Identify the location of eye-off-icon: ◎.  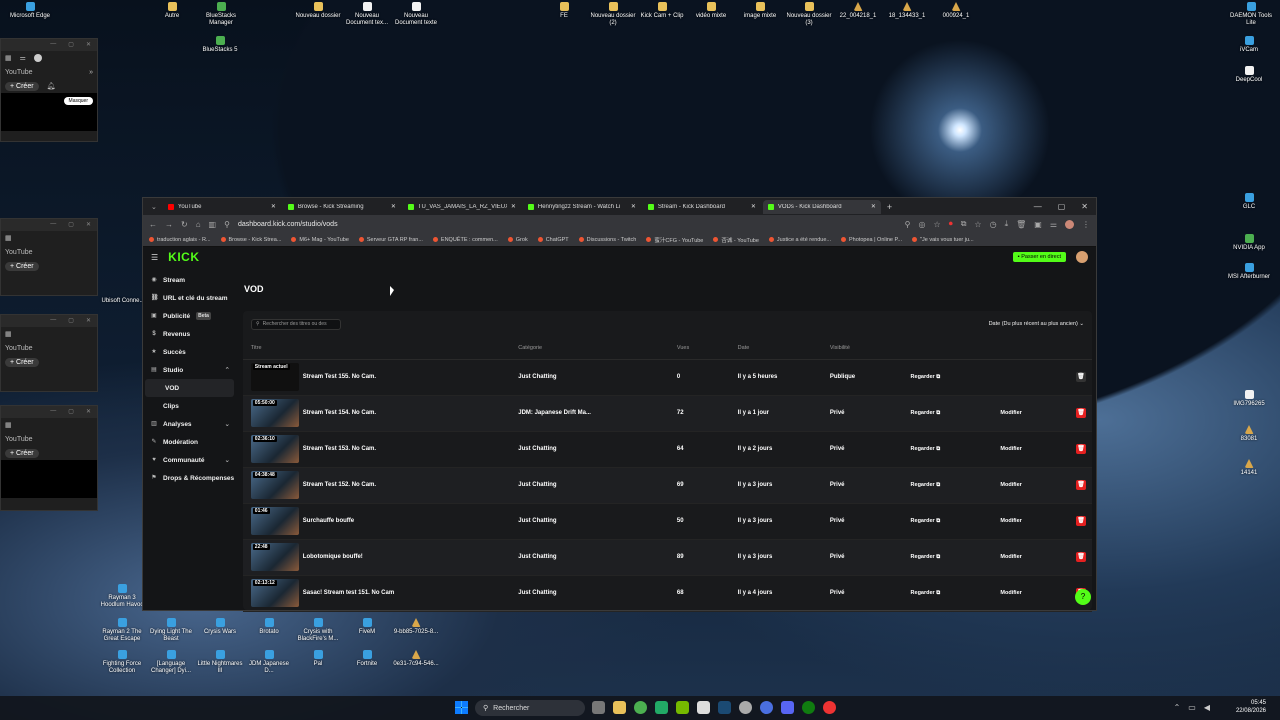
(922, 224).